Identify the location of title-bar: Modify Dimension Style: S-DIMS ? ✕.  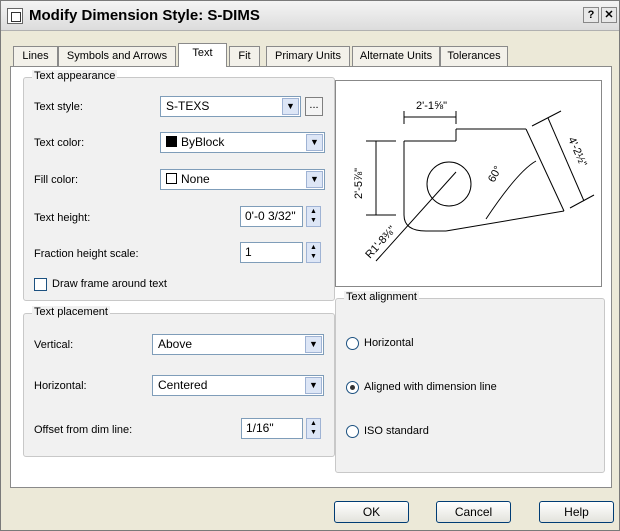
(310, 16).